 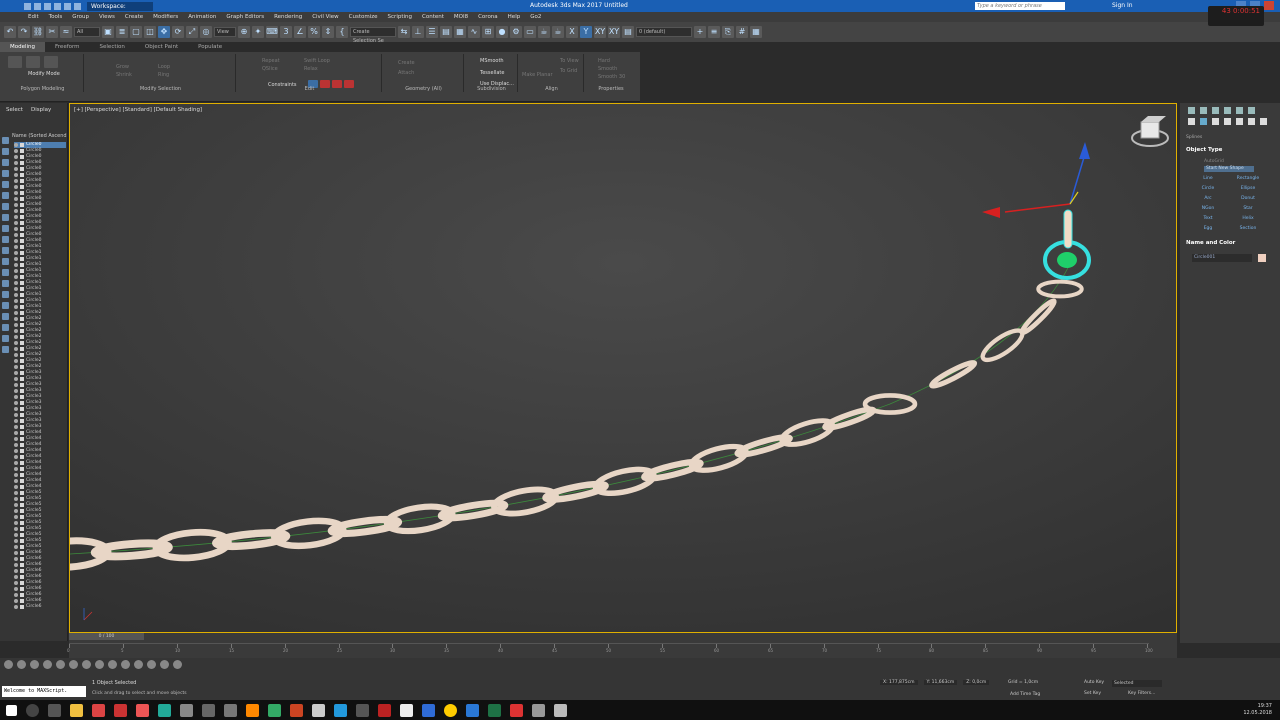 What do you see at coordinates (1208, 199) in the screenshot?
I see `arc-button: Arc` at bounding box center [1208, 199].